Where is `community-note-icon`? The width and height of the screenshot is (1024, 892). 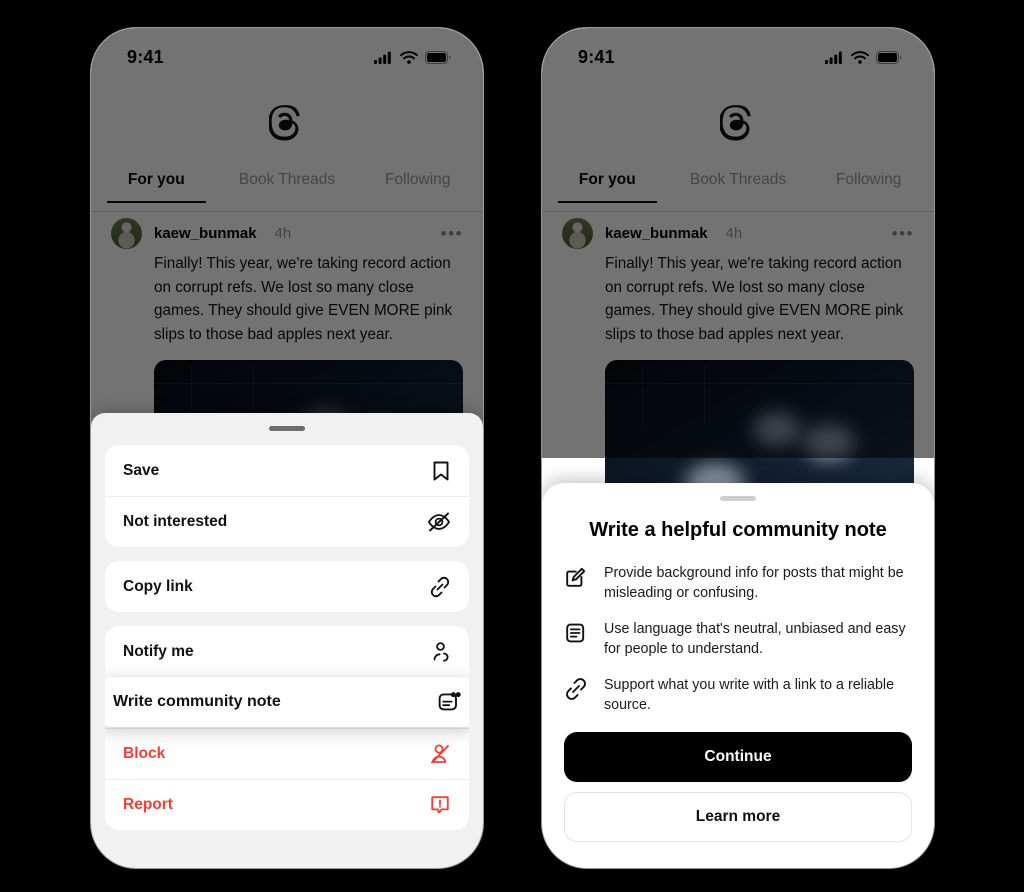 community-note-icon is located at coordinates (449, 702).